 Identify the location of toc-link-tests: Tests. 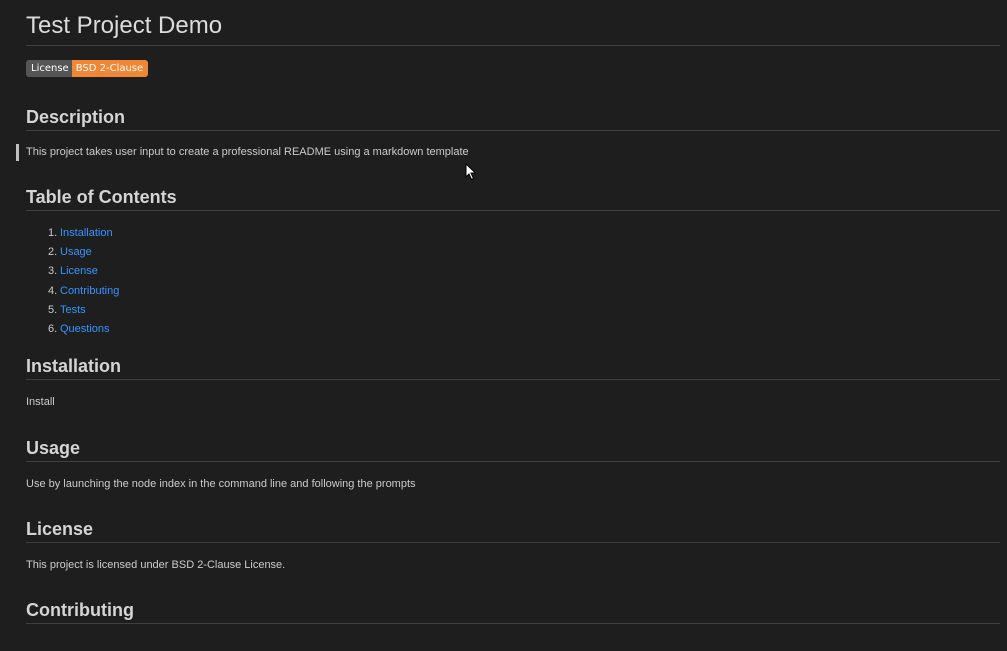
(73, 310).